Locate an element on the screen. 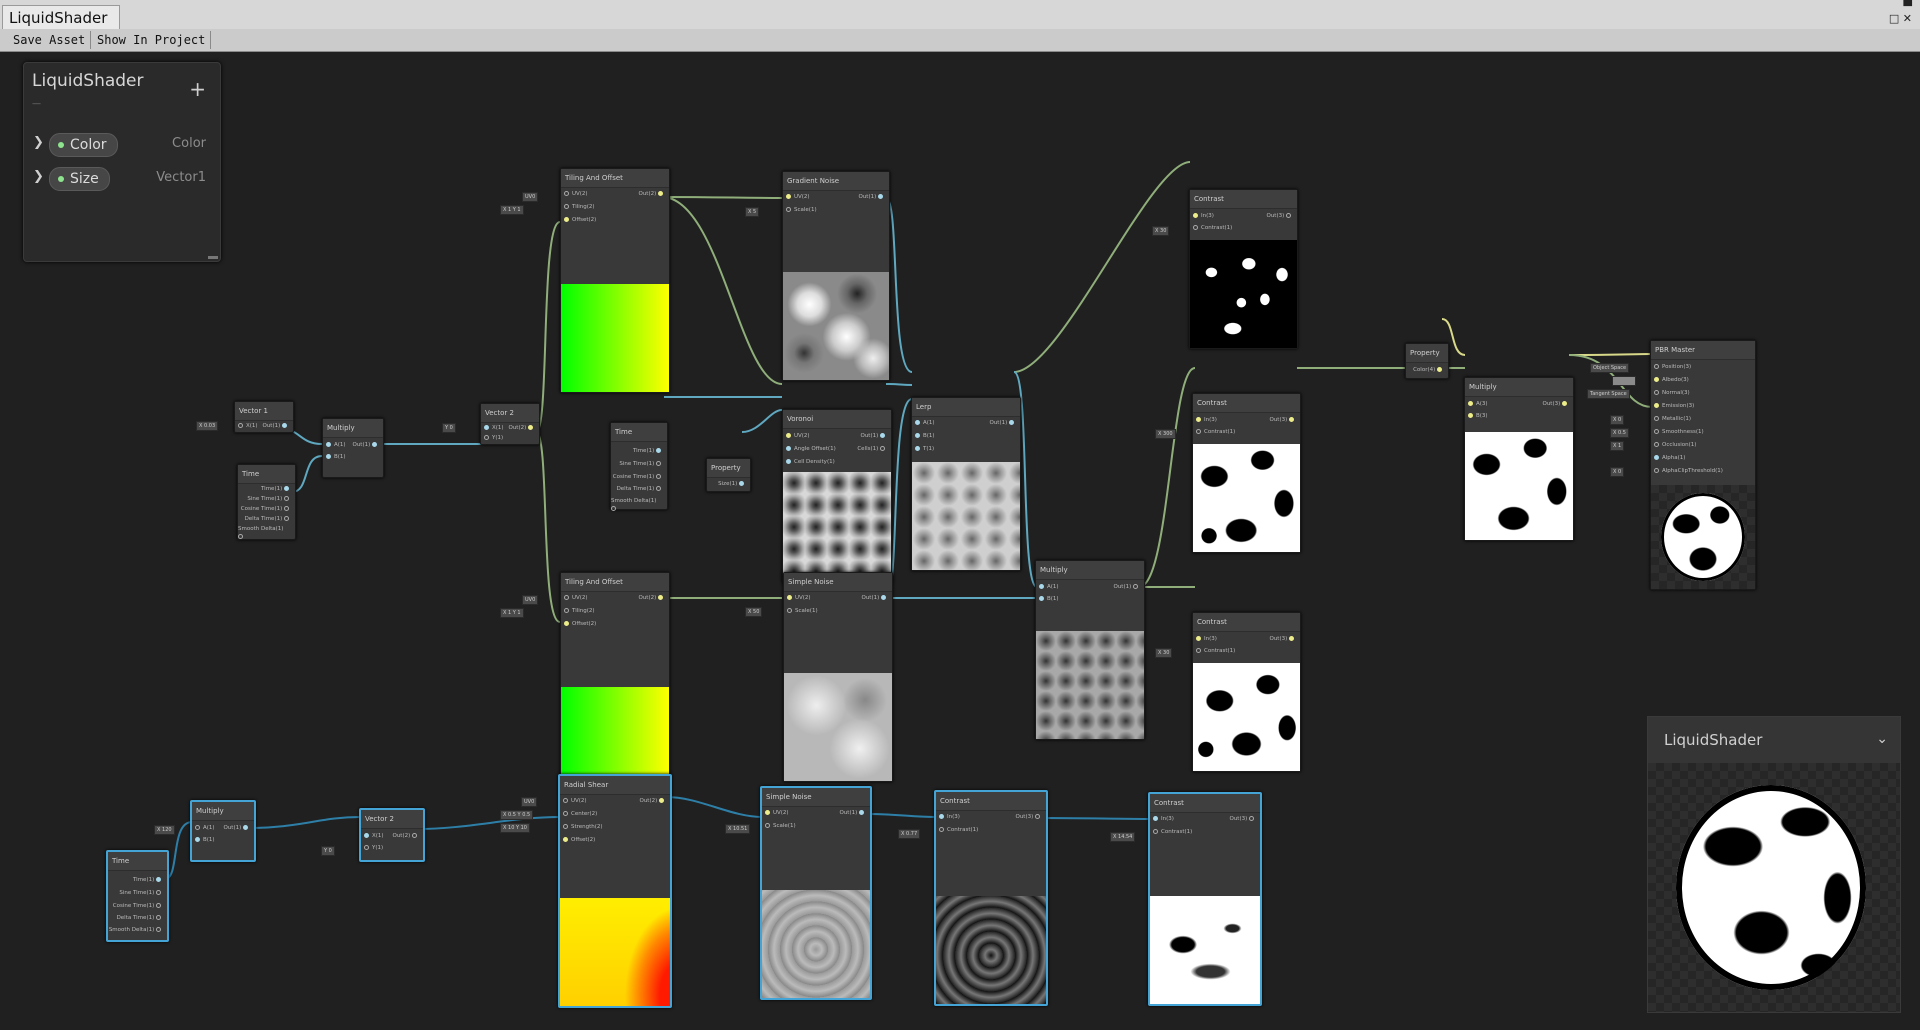 This screenshot has height=1030, width=1920. port-emission: Emission(3) is located at coordinates (1674, 406).